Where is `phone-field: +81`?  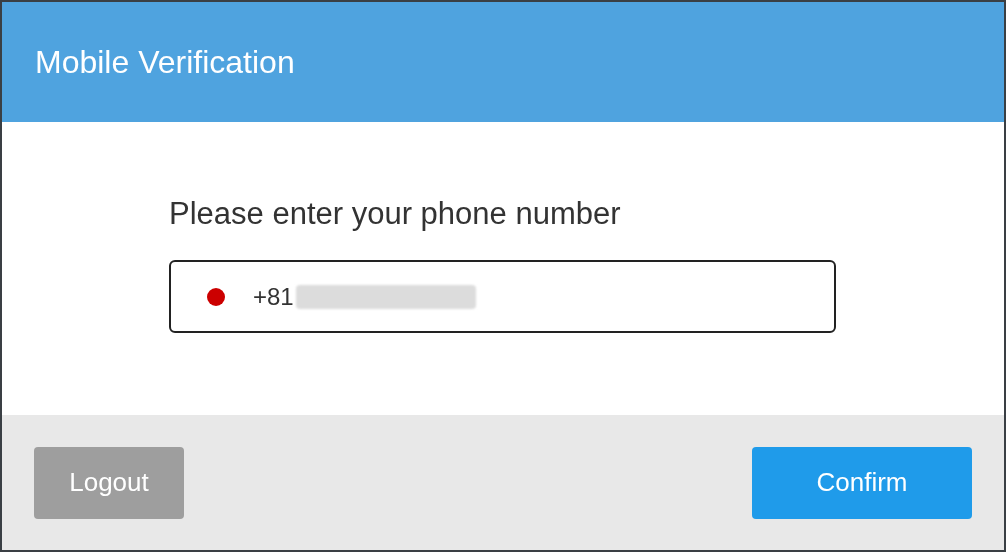
phone-field: +81 is located at coordinates (502, 296).